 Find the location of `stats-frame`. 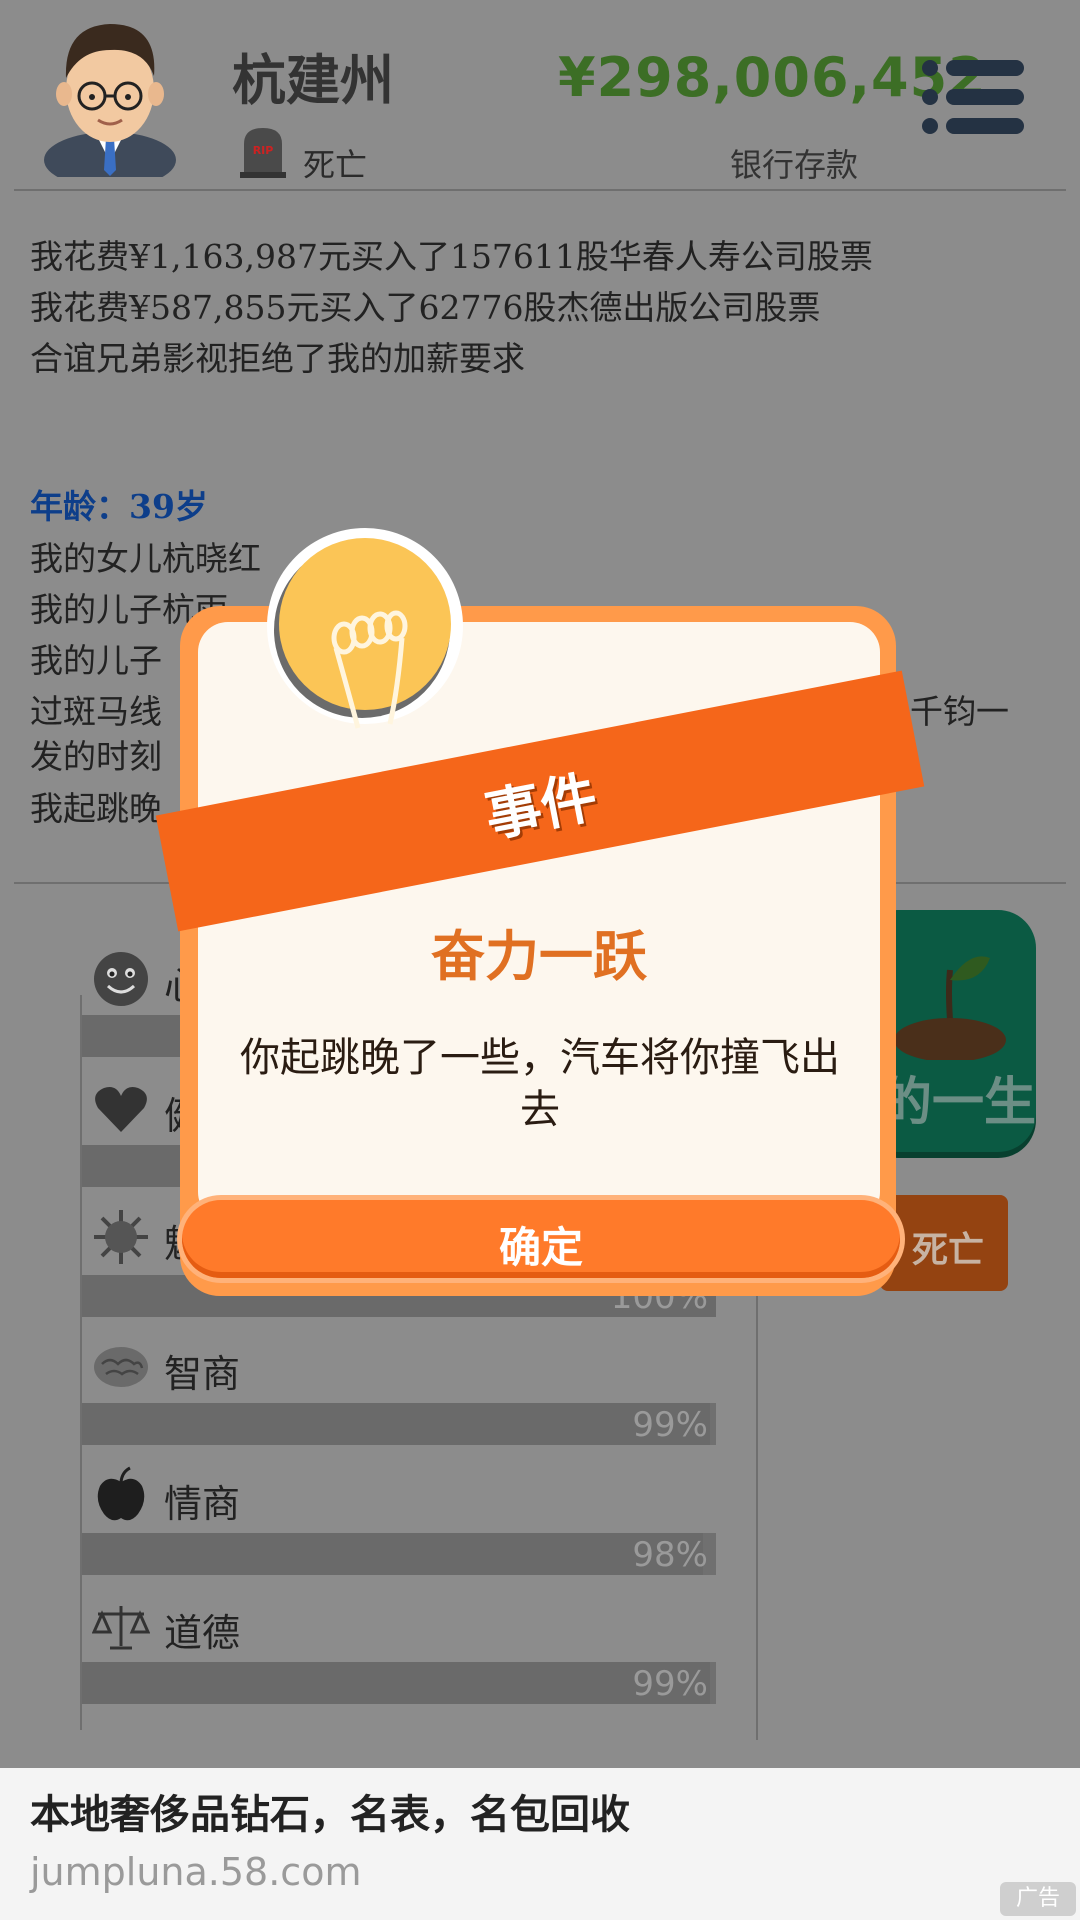

stats-frame is located at coordinates (81, 1362).